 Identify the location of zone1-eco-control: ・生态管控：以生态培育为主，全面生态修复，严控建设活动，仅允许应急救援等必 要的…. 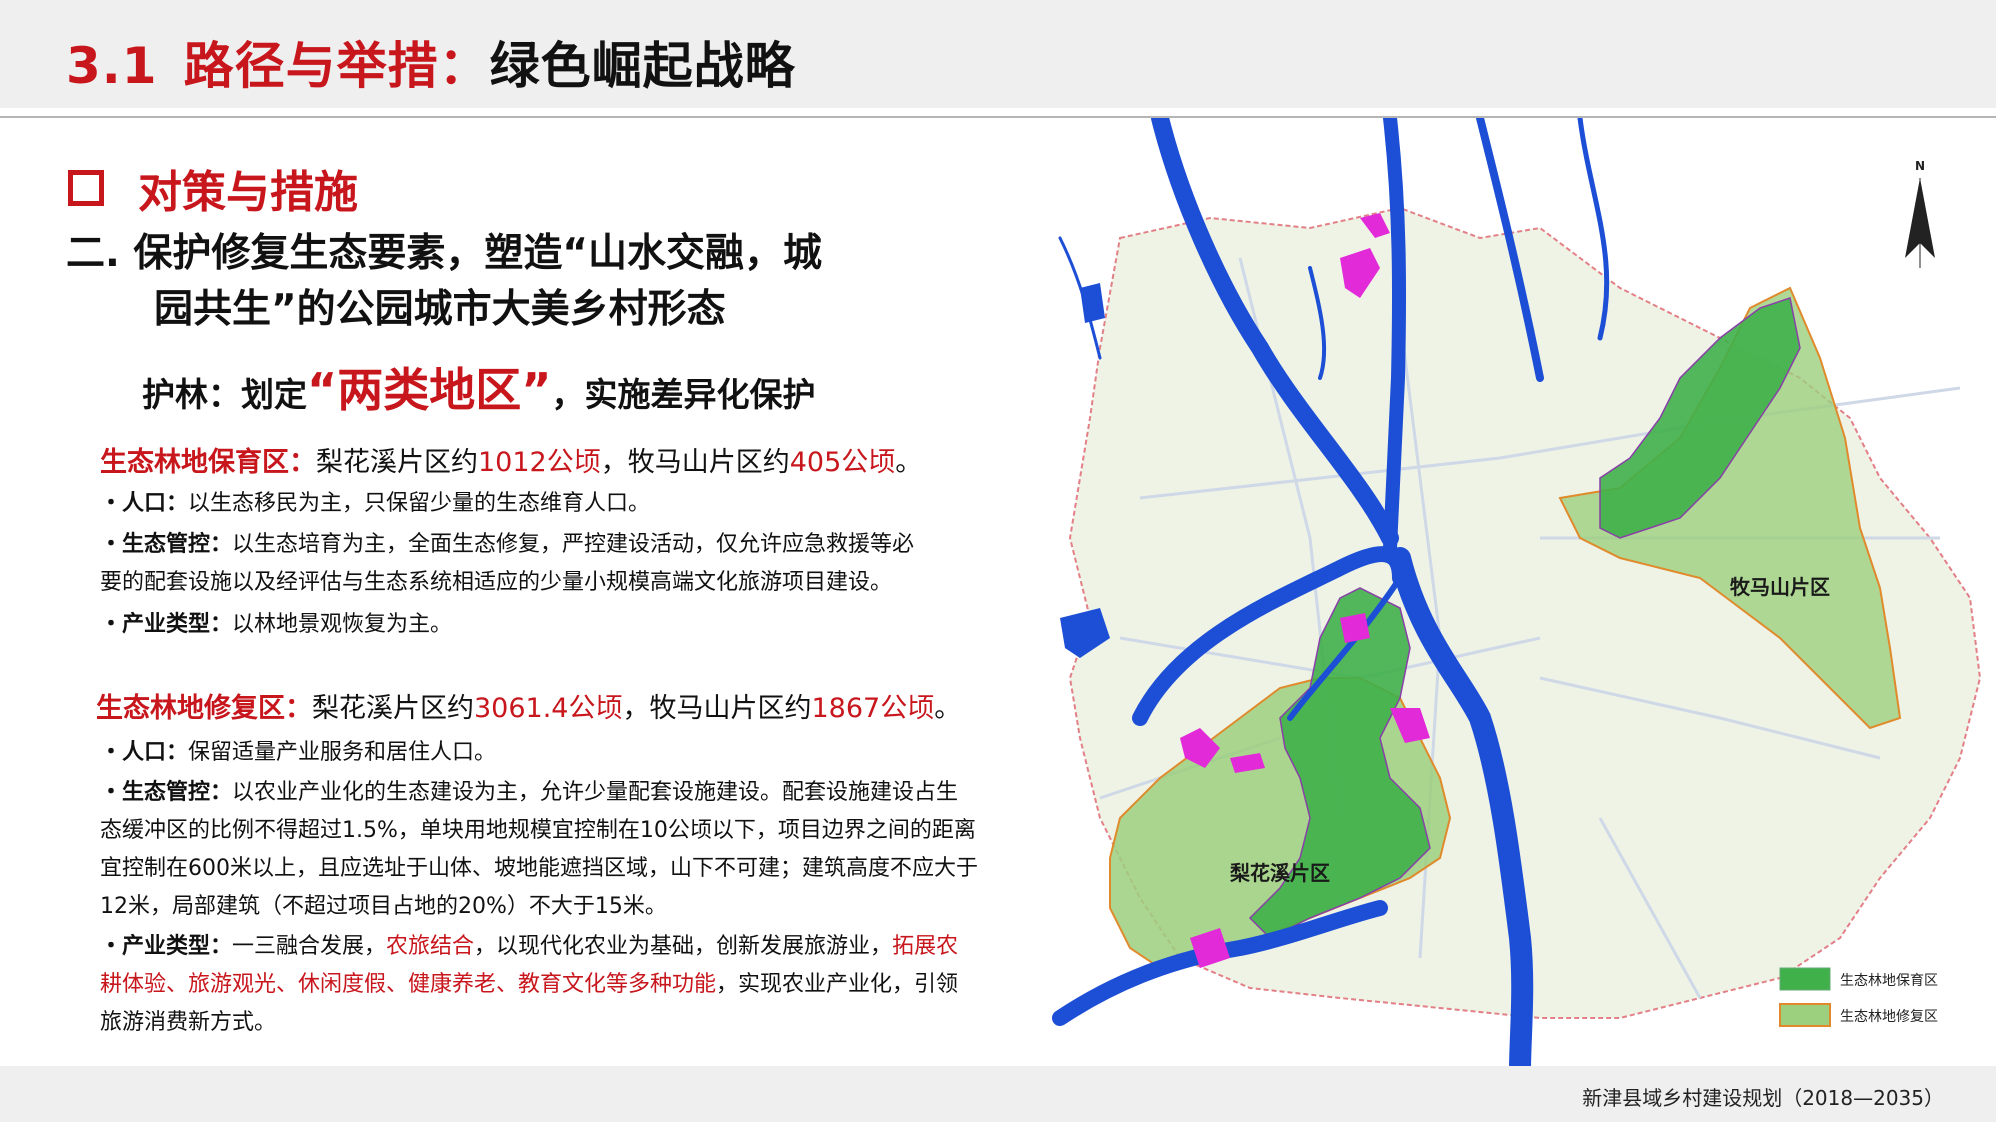
(507, 564).